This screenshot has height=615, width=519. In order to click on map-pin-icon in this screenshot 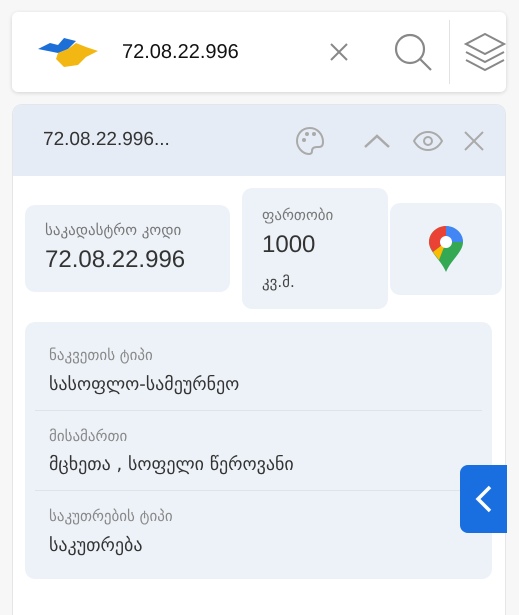, I will do `click(446, 248)`.